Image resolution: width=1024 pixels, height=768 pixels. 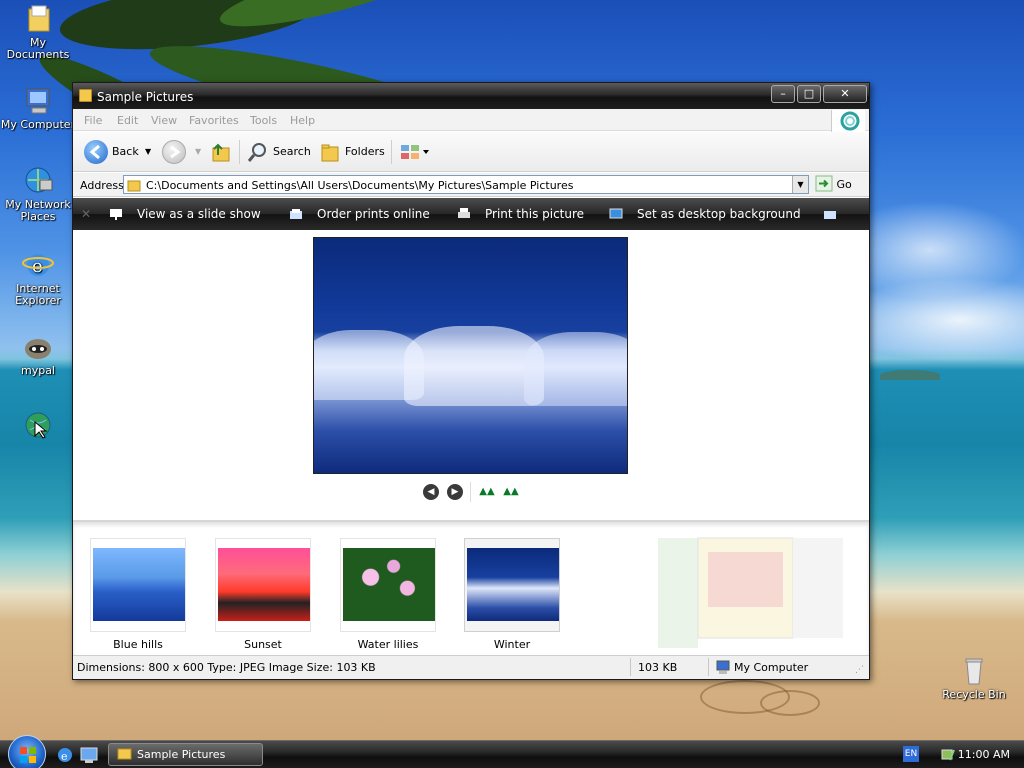 What do you see at coordinates (96, 152) in the screenshot?
I see `back-arrow-icon` at bounding box center [96, 152].